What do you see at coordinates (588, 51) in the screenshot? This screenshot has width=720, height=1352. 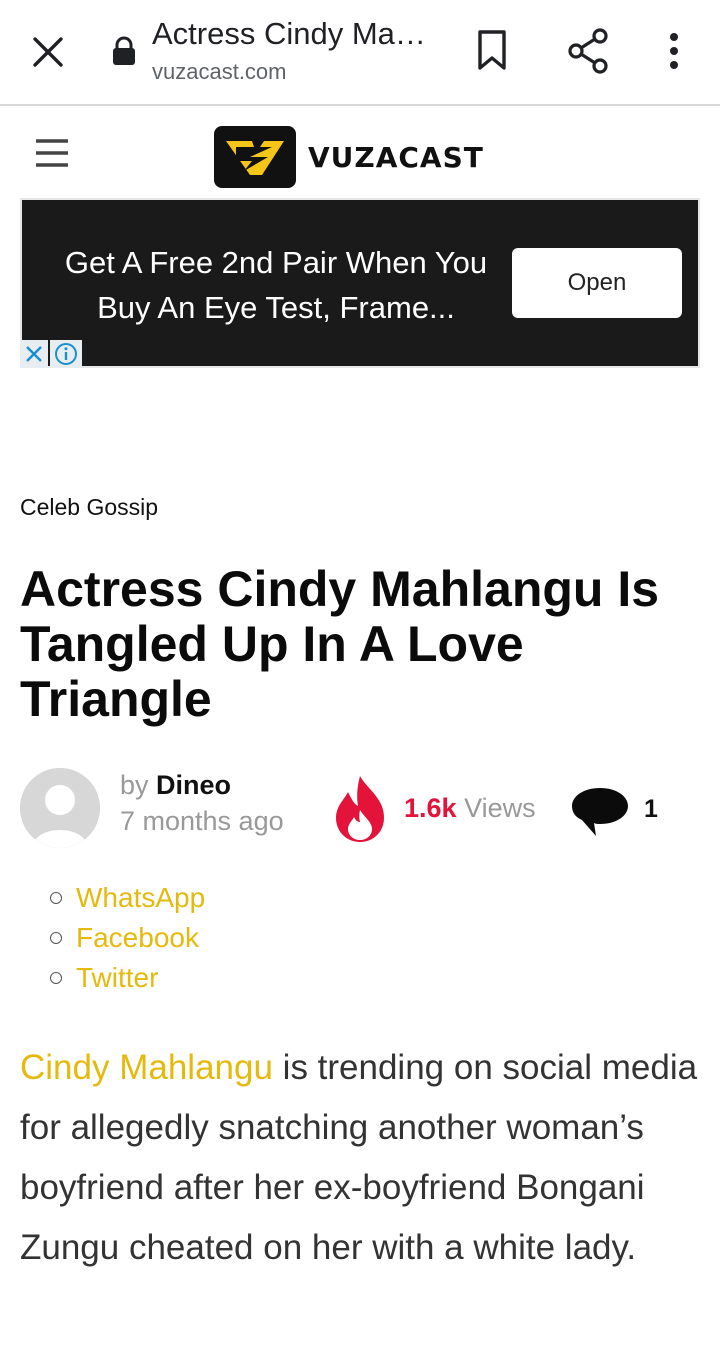 I see `share-icon` at bounding box center [588, 51].